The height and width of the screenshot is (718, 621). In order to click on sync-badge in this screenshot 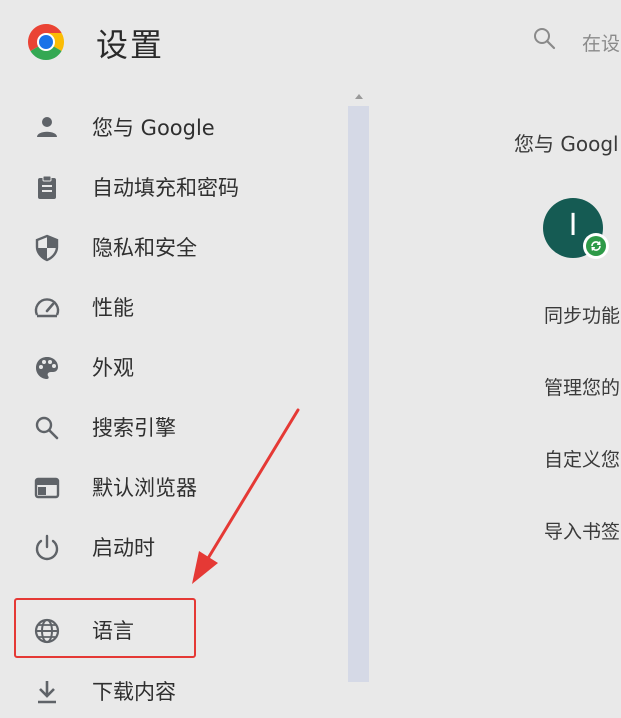, I will do `click(596, 246)`.